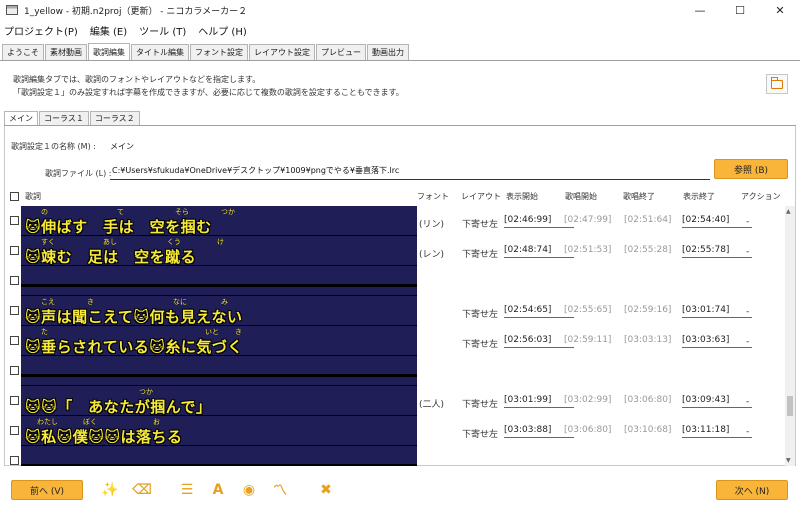  I want to click on list-icon: ☰, so click(187, 490).